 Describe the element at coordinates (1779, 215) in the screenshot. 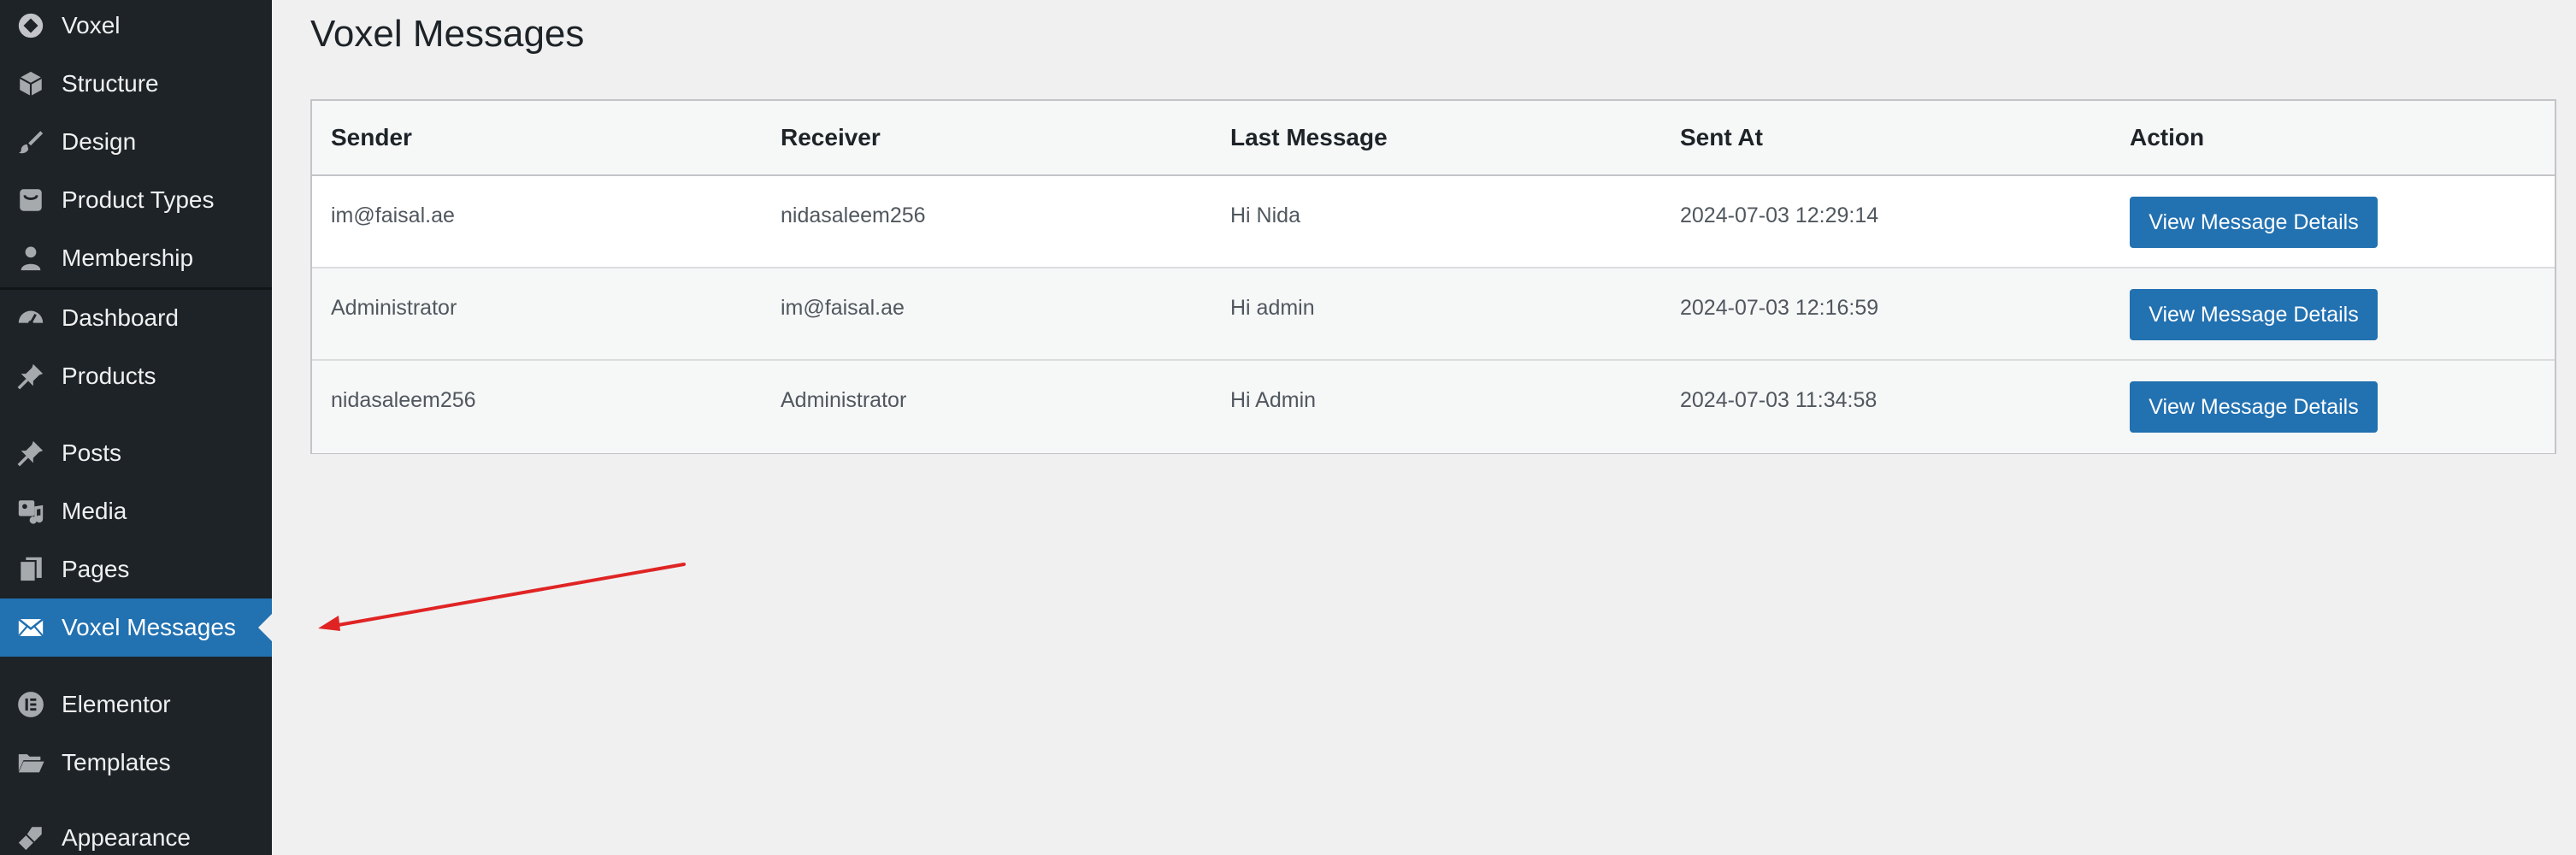

I see `cell-sent-at: 2024-07-03 12:29:14` at that location.